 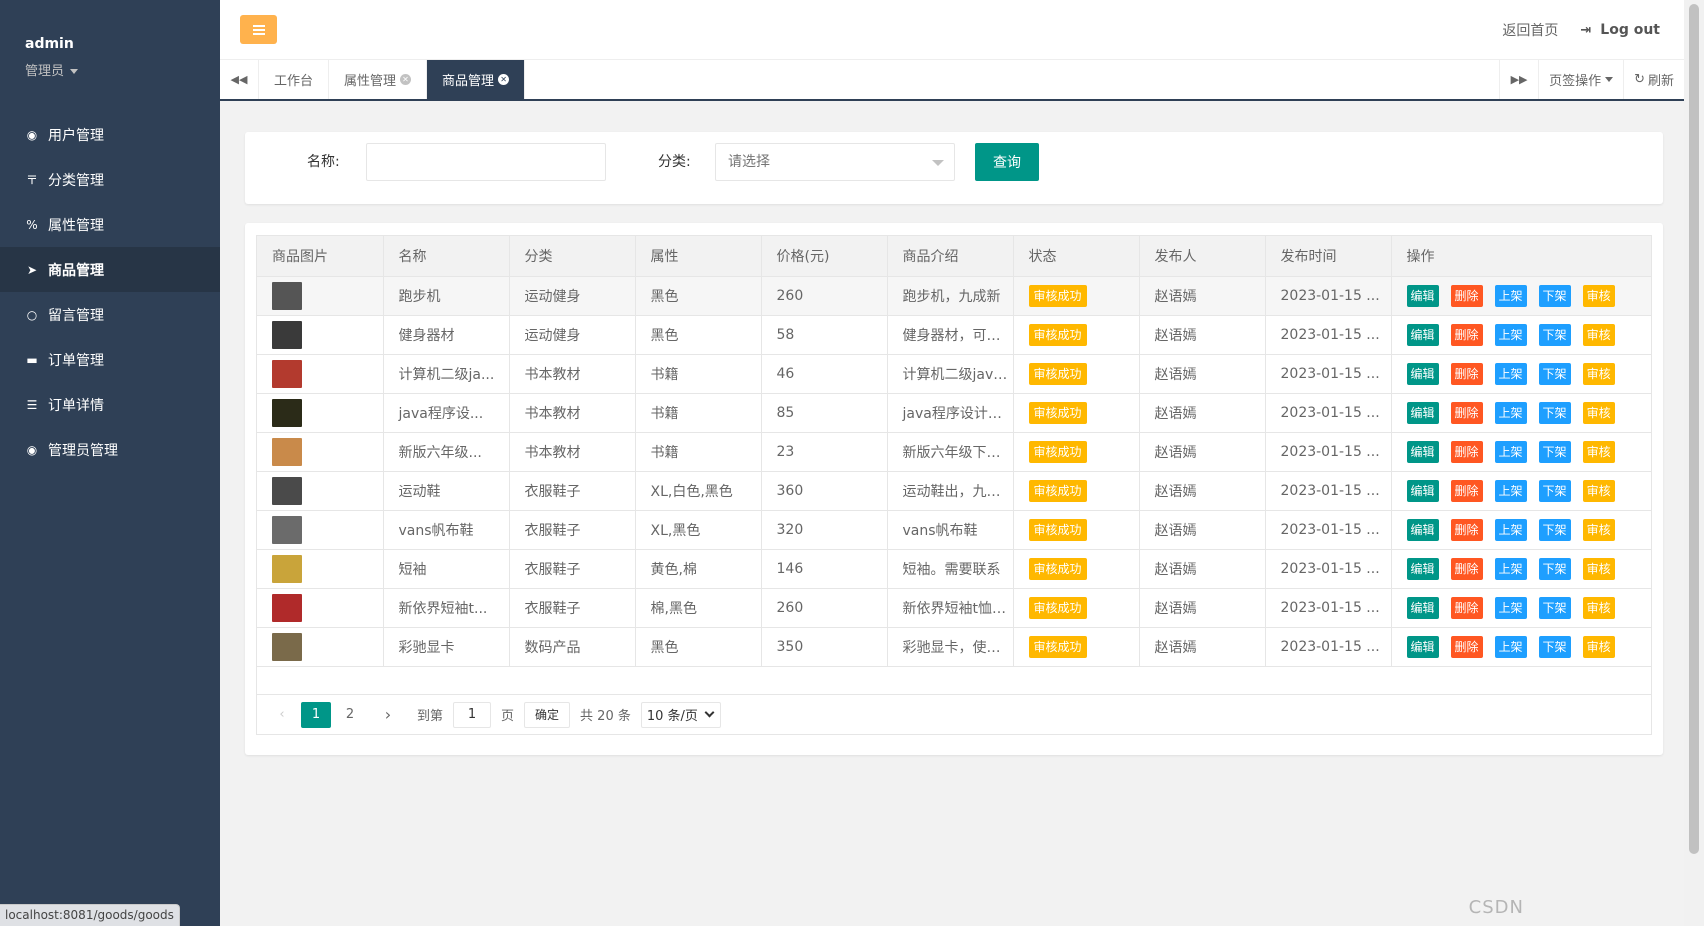 I want to click on goto-page-input: 1, so click(x=472, y=714).